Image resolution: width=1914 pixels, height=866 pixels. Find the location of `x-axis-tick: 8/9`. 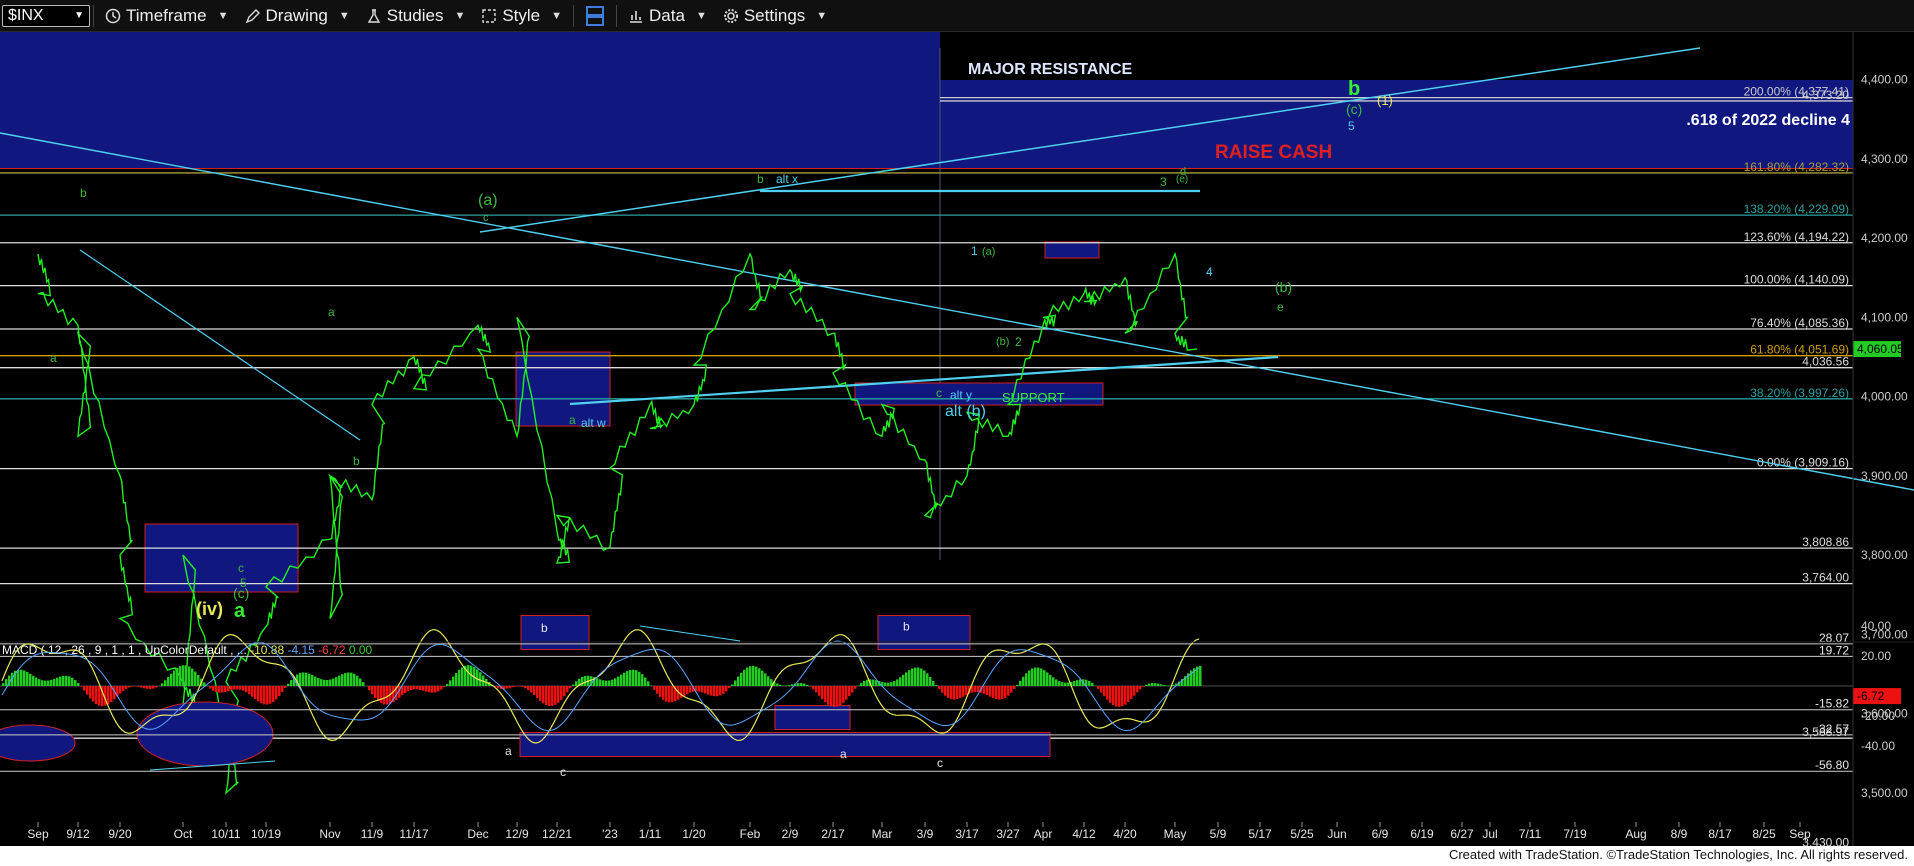

x-axis-tick: 8/9 is located at coordinates (1679, 834).